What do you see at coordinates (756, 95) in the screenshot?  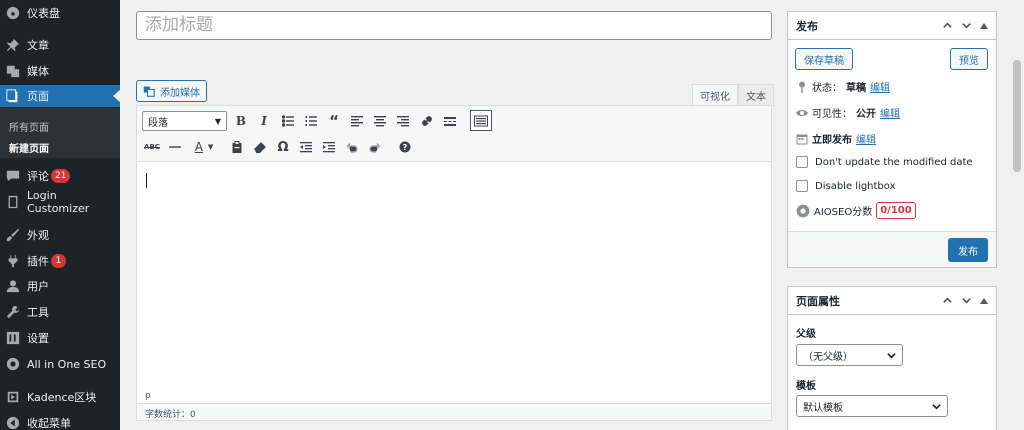 I see `tab-text: 文本` at bounding box center [756, 95].